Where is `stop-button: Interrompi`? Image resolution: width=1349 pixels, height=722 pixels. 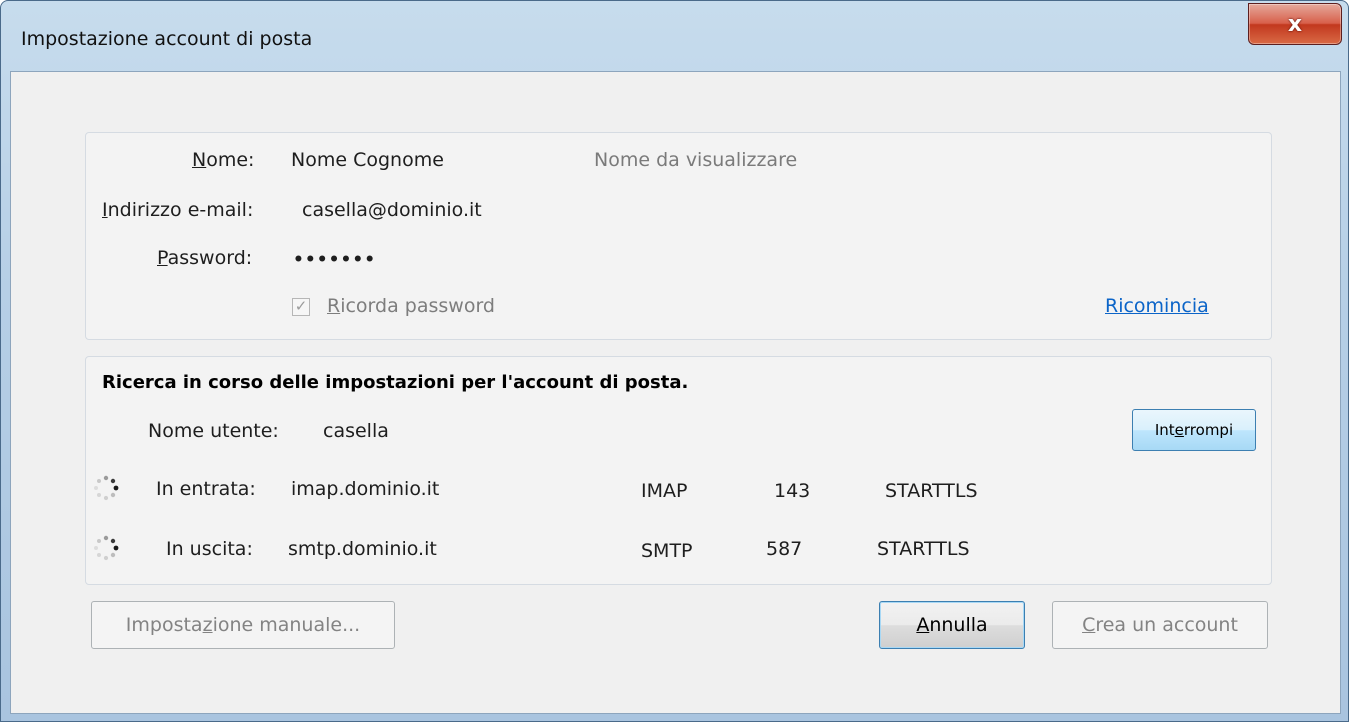
stop-button: Interrompi is located at coordinates (1194, 430).